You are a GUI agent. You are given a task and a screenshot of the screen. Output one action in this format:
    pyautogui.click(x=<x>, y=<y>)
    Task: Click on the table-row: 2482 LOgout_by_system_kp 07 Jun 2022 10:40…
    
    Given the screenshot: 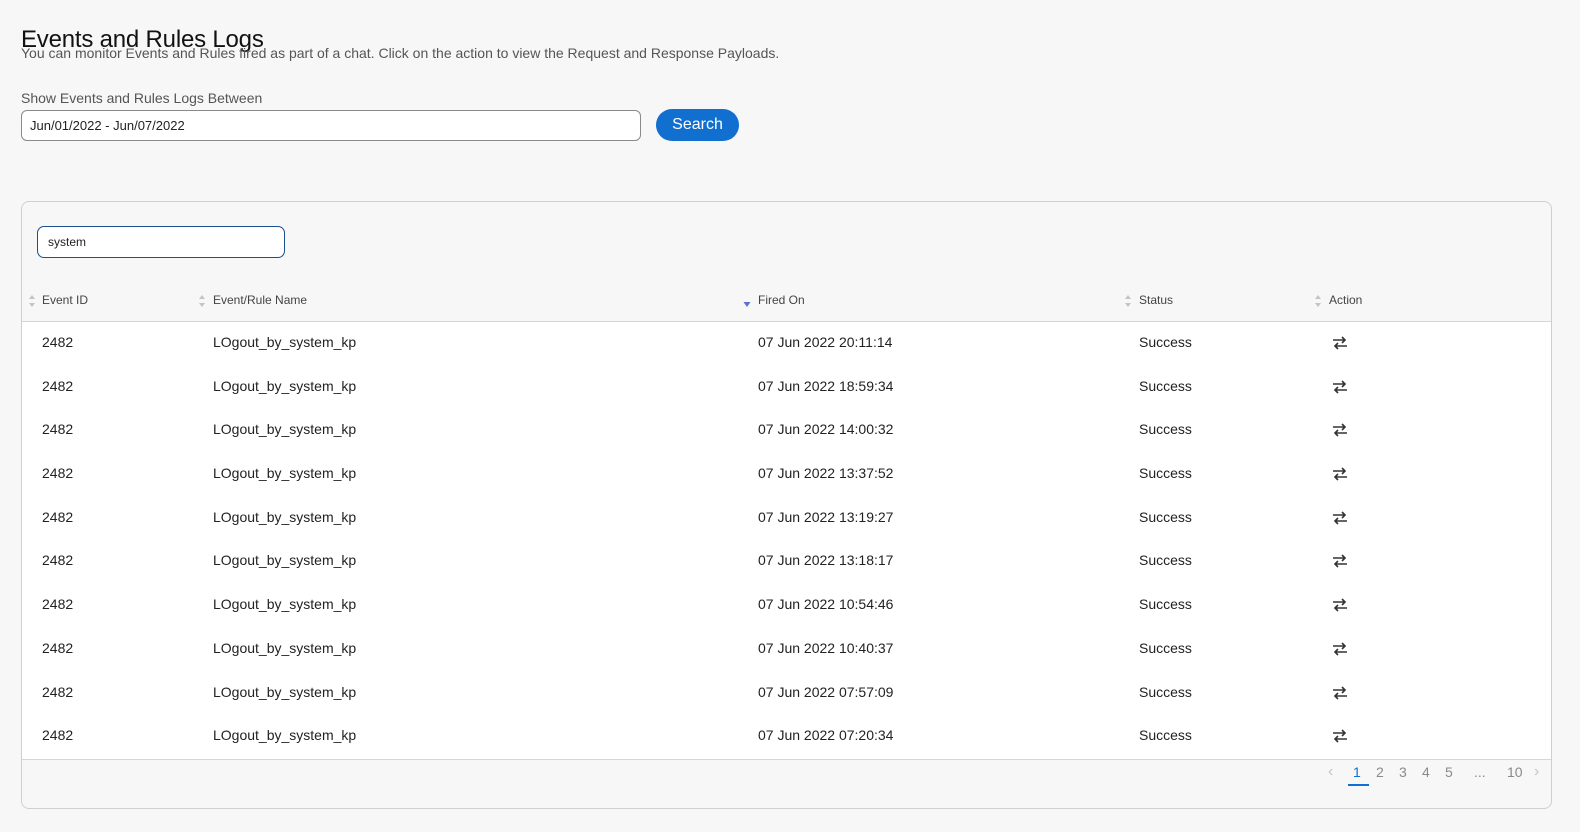 What is the action you would take?
    pyautogui.click(x=786, y=650)
    